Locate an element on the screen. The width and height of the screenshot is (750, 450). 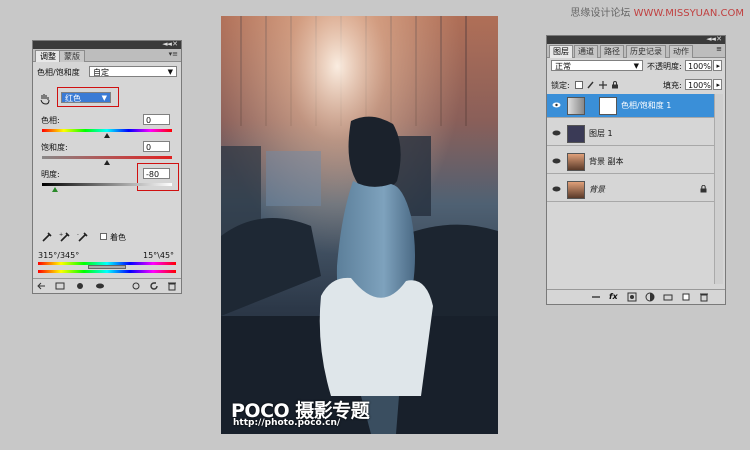
layers-bottom-bar: fx is located at coordinates (636, 296).